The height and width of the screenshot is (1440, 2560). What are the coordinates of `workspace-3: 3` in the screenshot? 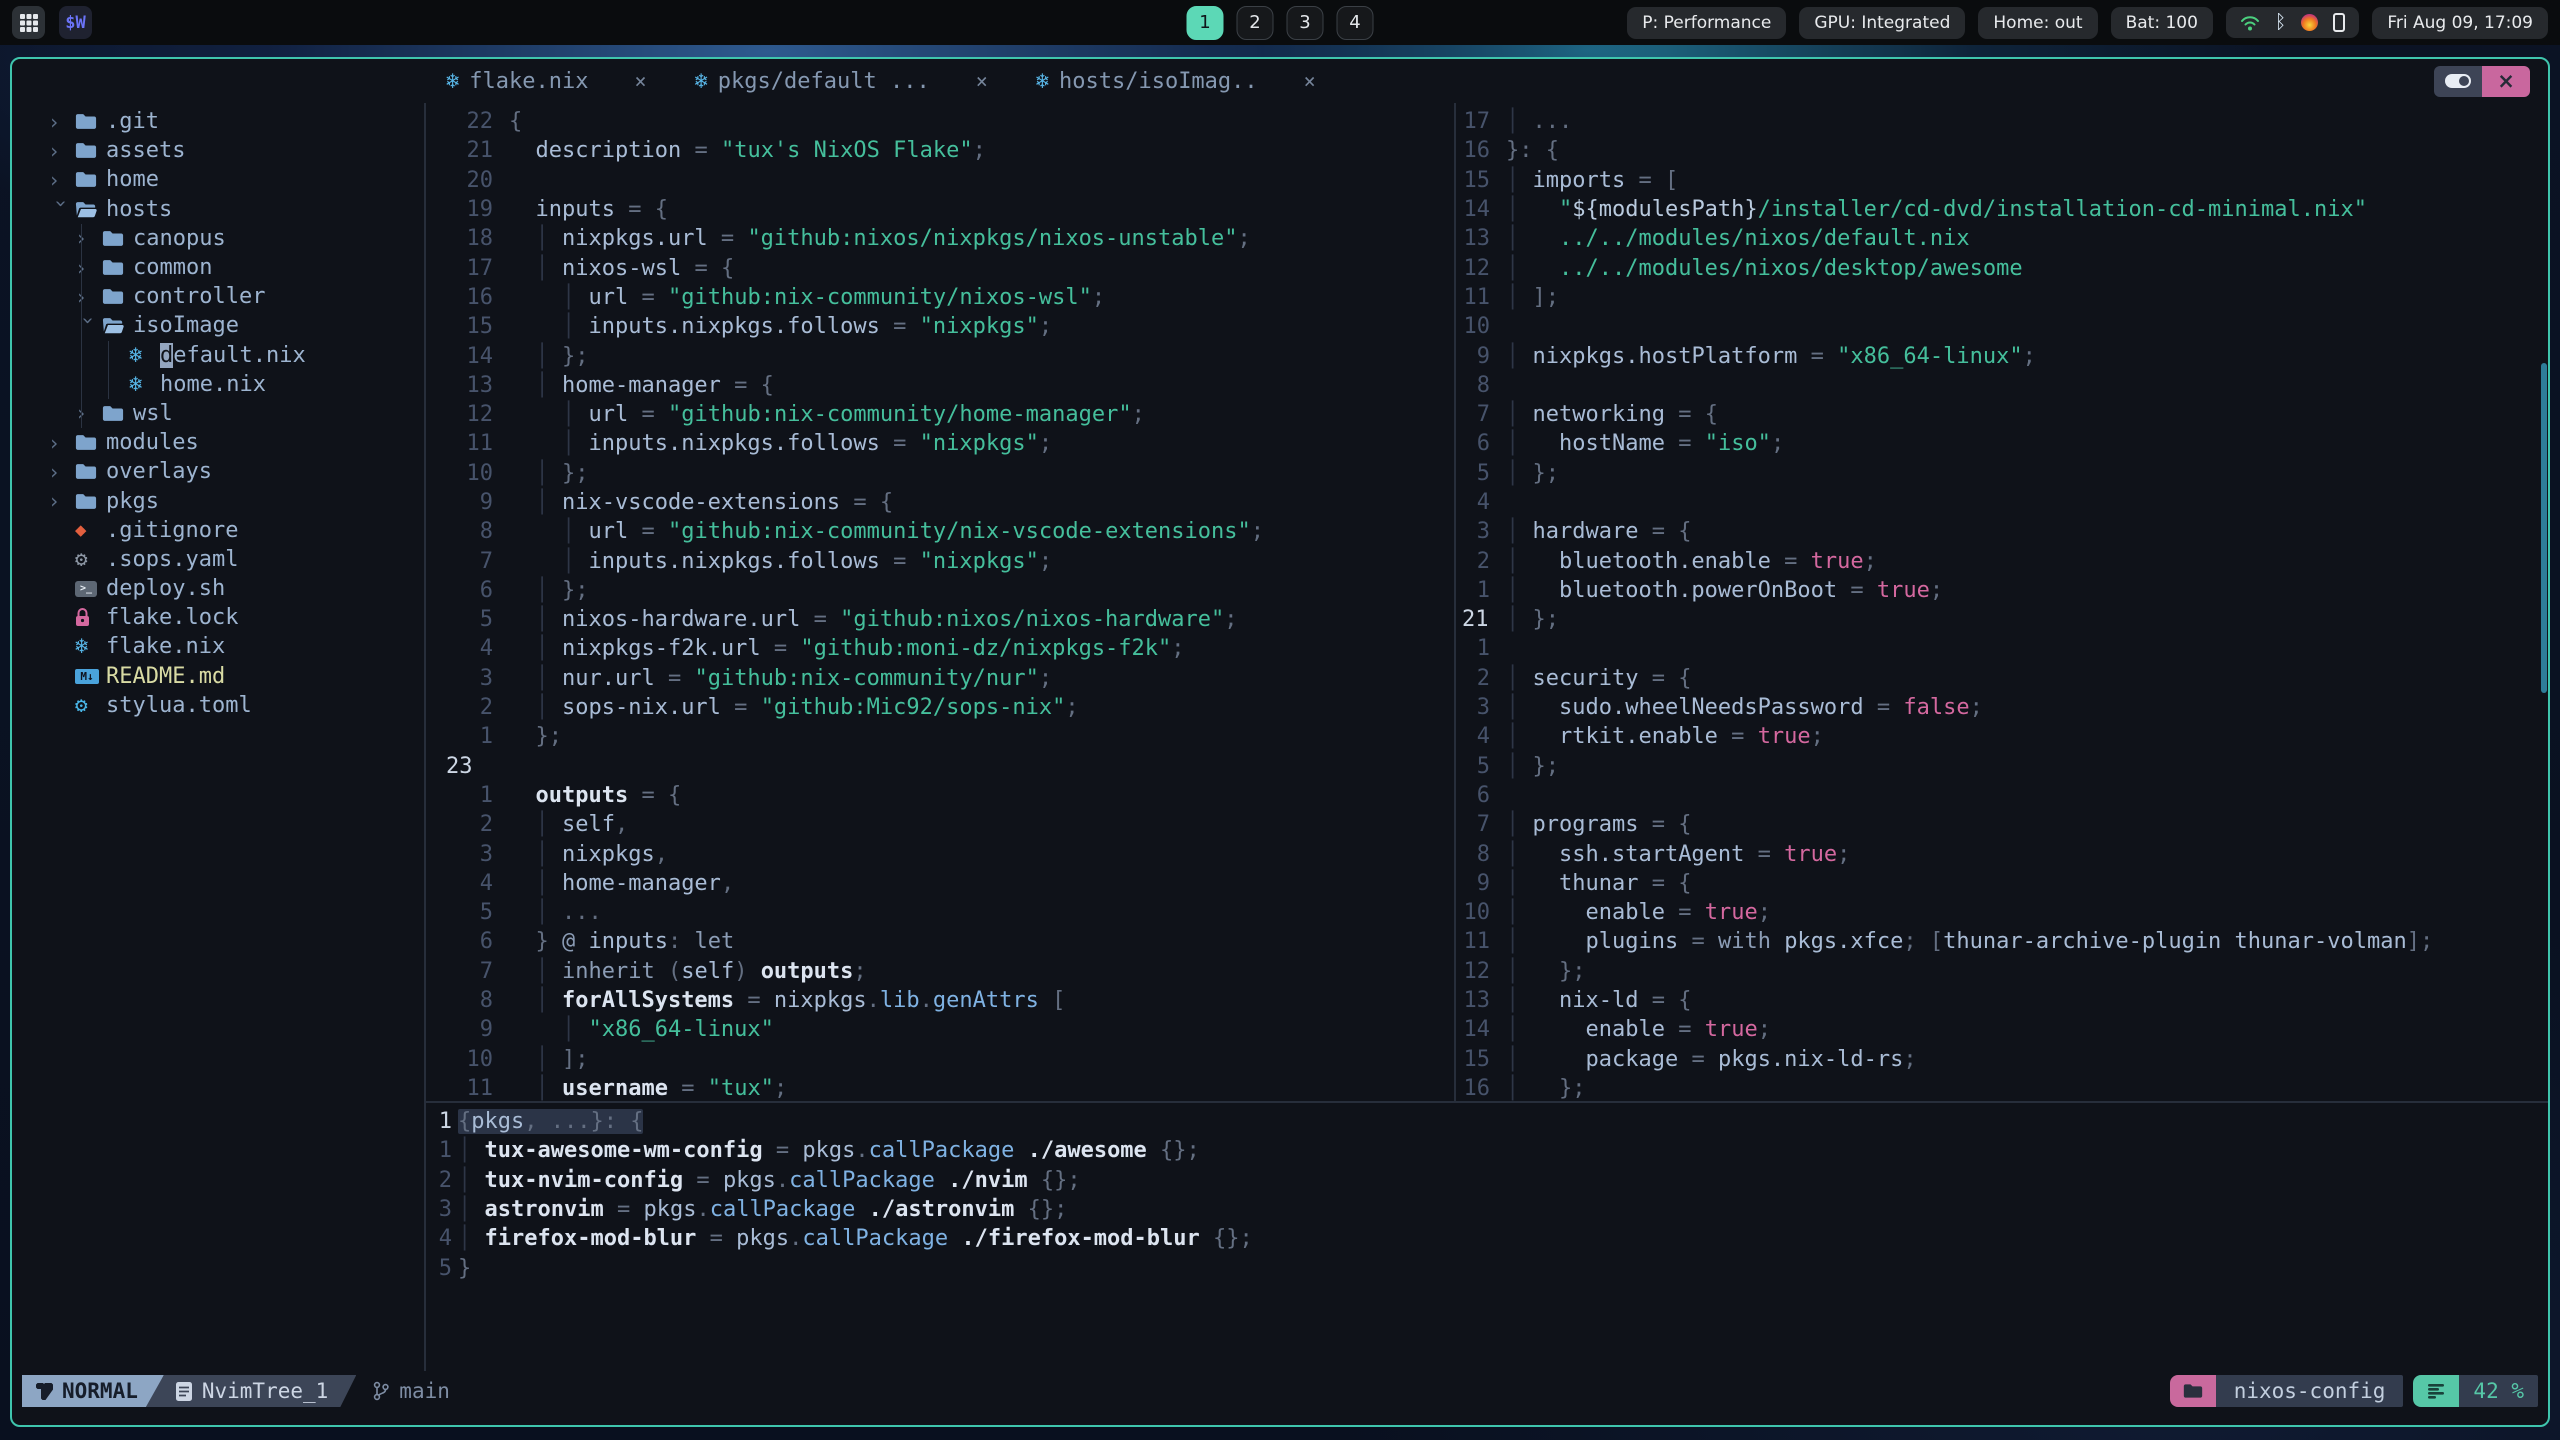 It's located at (1305, 22).